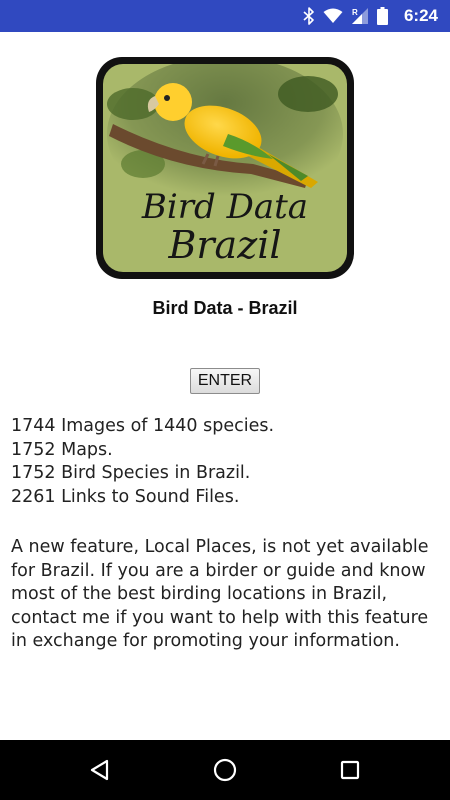 Image resolution: width=450 pixels, height=800 pixels. Describe the element at coordinates (225, 381) in the screenshot. I see `enter-button: ENTER` at that location.